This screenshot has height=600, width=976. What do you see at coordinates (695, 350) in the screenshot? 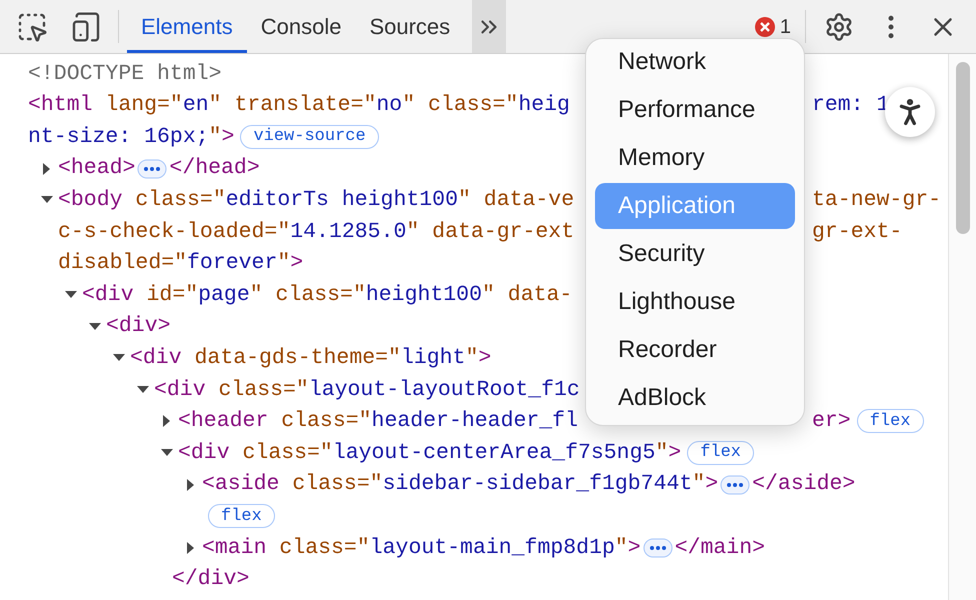
I see `menu-item: Recorder` at bounding box center [695, 350].